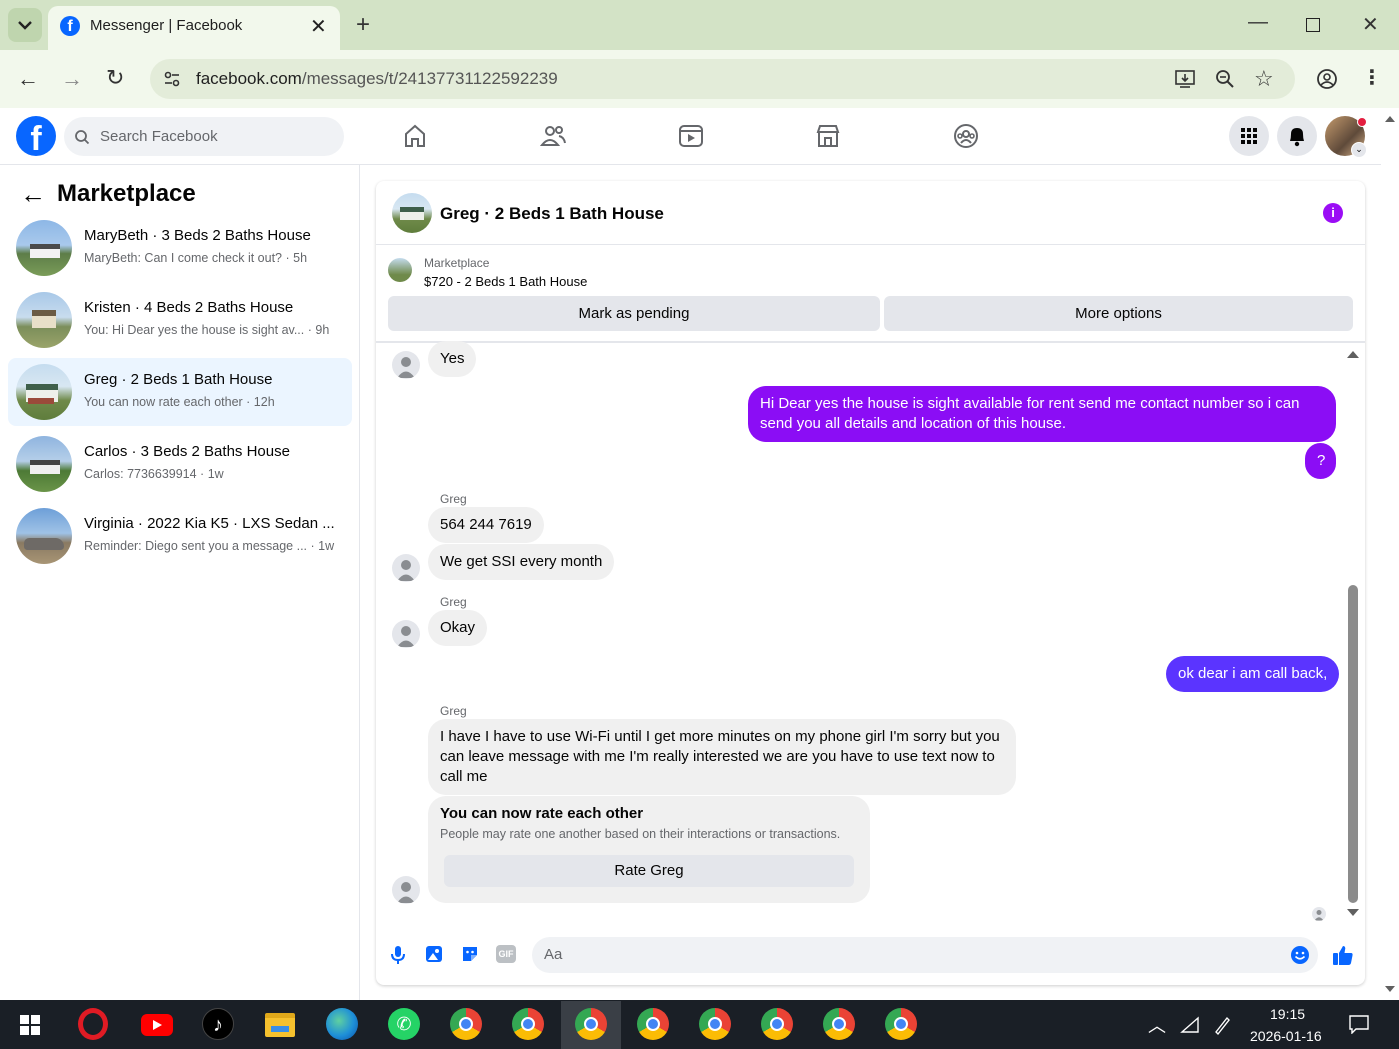 The width and height of the screenshot is (1399, 1049). Describe the element at coordinates (1353, 913) in the screenshot. I see `scroll-down-icon` at that location.